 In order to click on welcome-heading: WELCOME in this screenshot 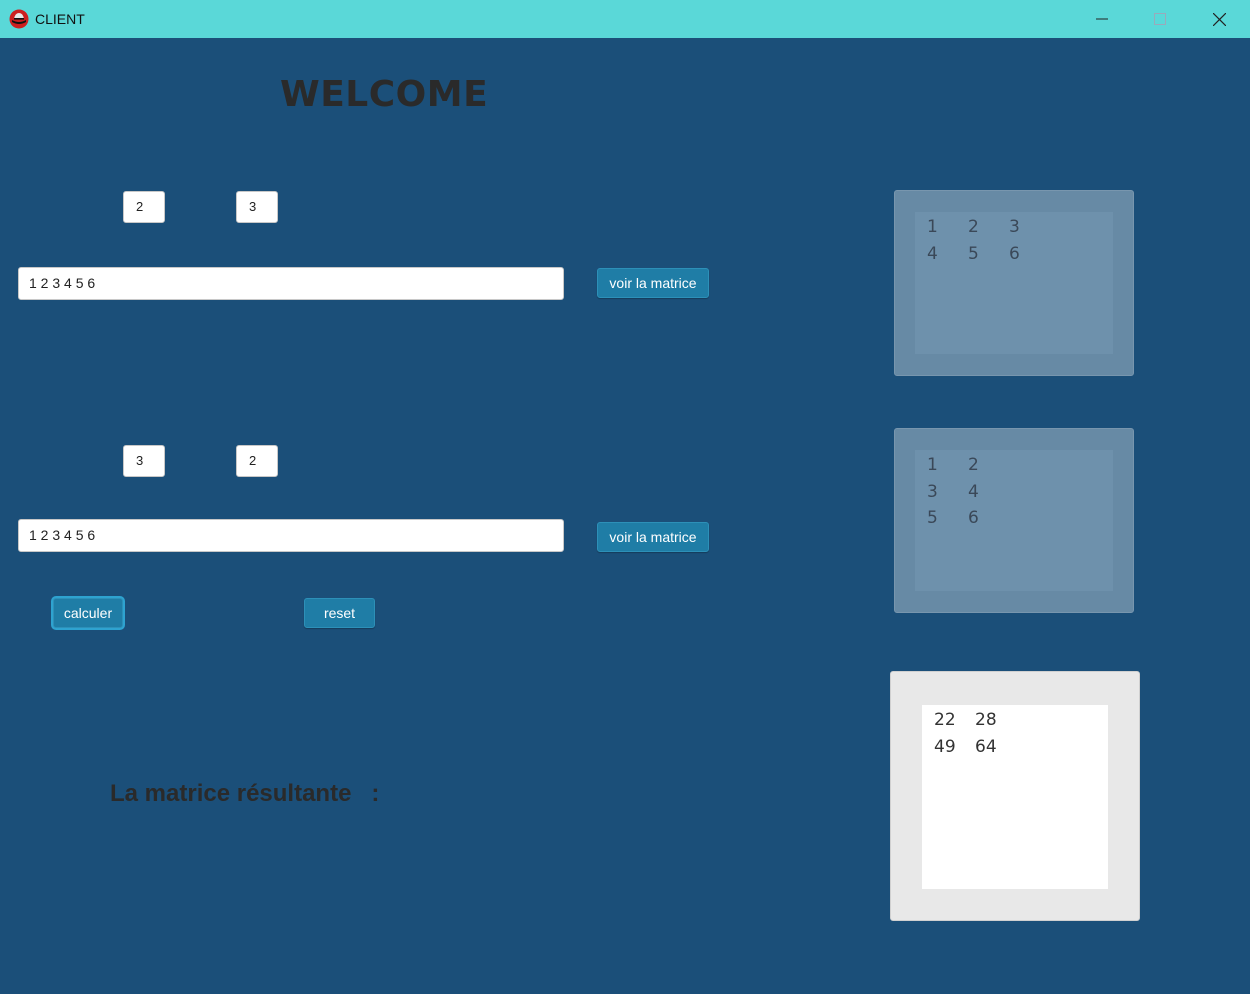, I will do `click(384, 94)`.